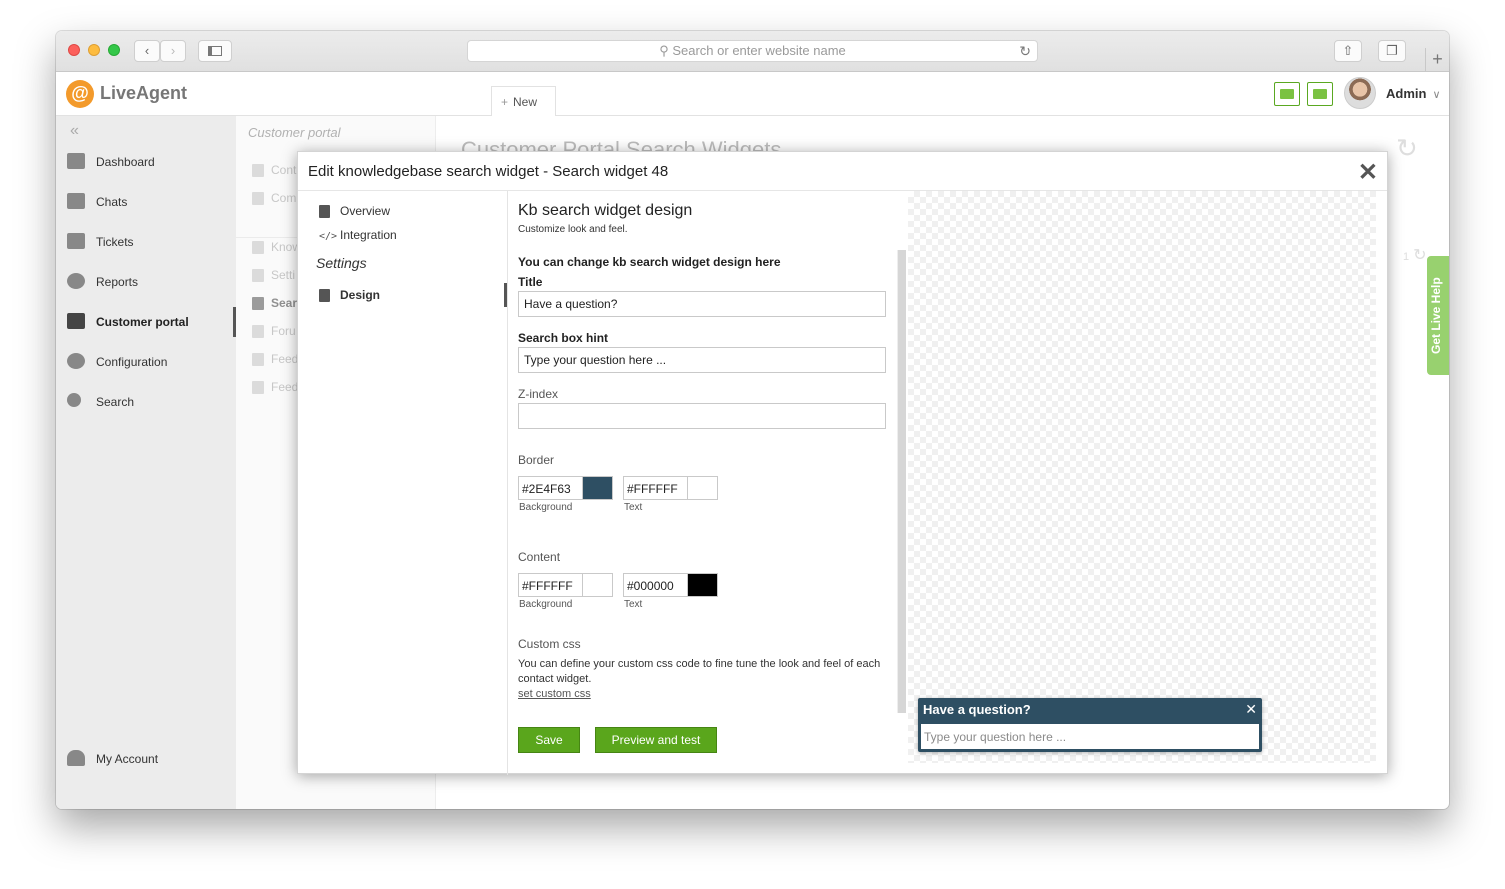  What do you see at coordinates (115, 242) in the screenshot?
I see `sidebar-item-label: Tickets` at bounding box center [115, 242].